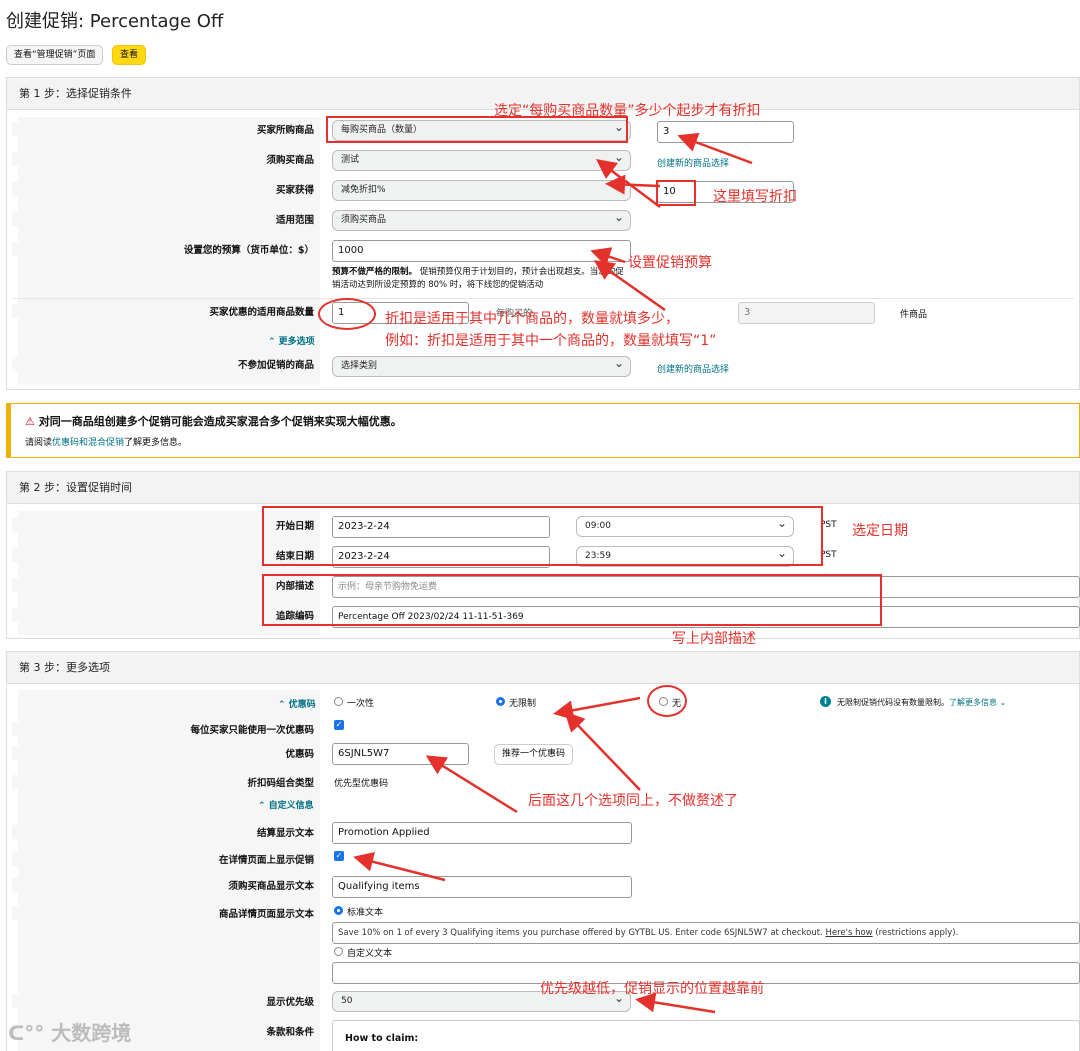  Describe the element at coordinates (652, 989) in the screenshot. I see `annotation-priority: 优先级越低，促销显示的位置越靠前` at that location.